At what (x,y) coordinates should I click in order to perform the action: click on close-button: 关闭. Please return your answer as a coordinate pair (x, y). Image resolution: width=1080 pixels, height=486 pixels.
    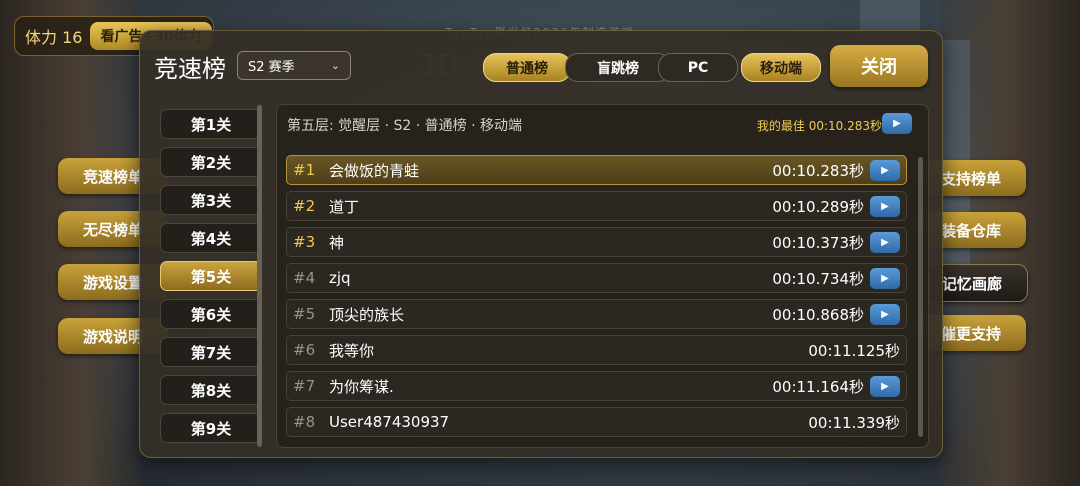
    Looking at the image, I should click on (879, 66).